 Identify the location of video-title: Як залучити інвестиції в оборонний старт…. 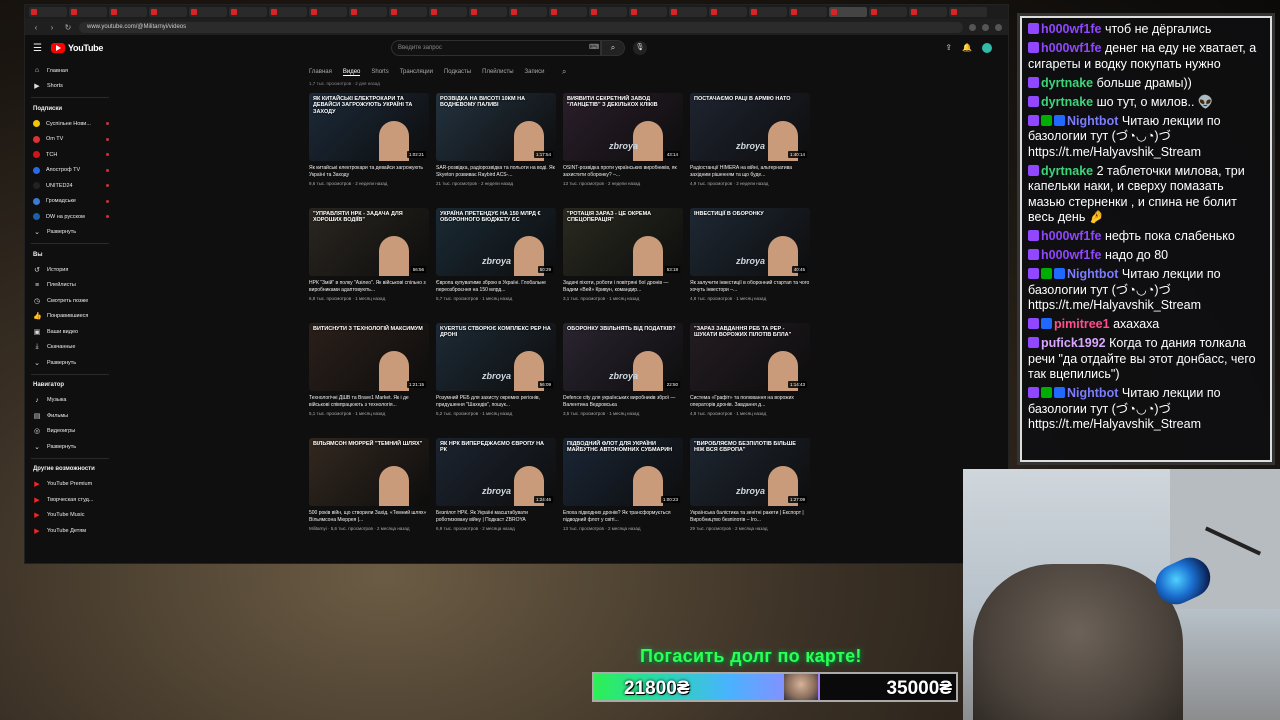
(750, 287).